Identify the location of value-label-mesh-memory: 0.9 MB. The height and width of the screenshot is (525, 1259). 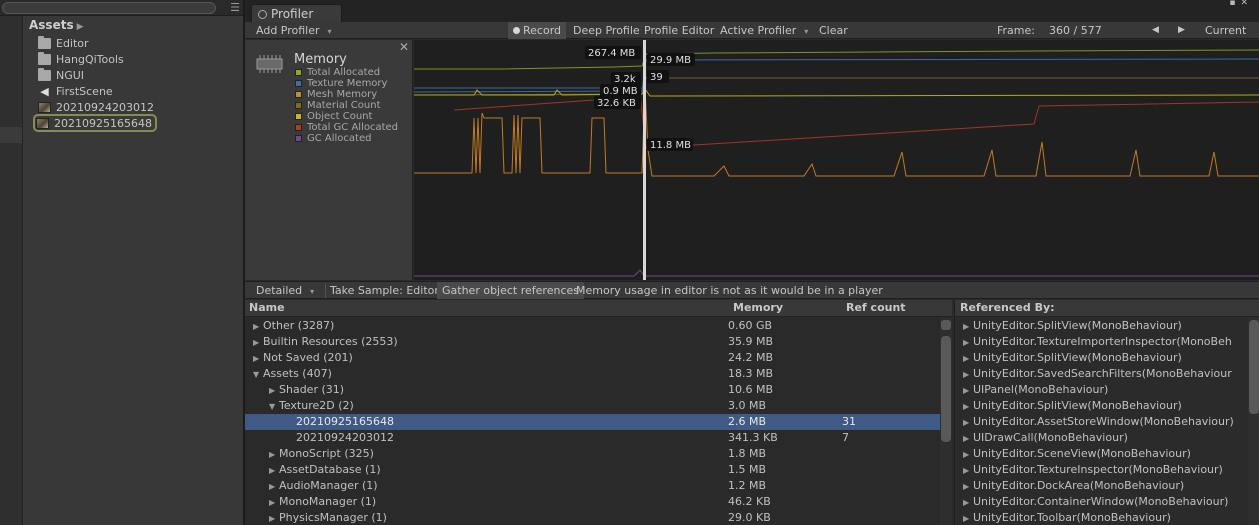
(620, 91).